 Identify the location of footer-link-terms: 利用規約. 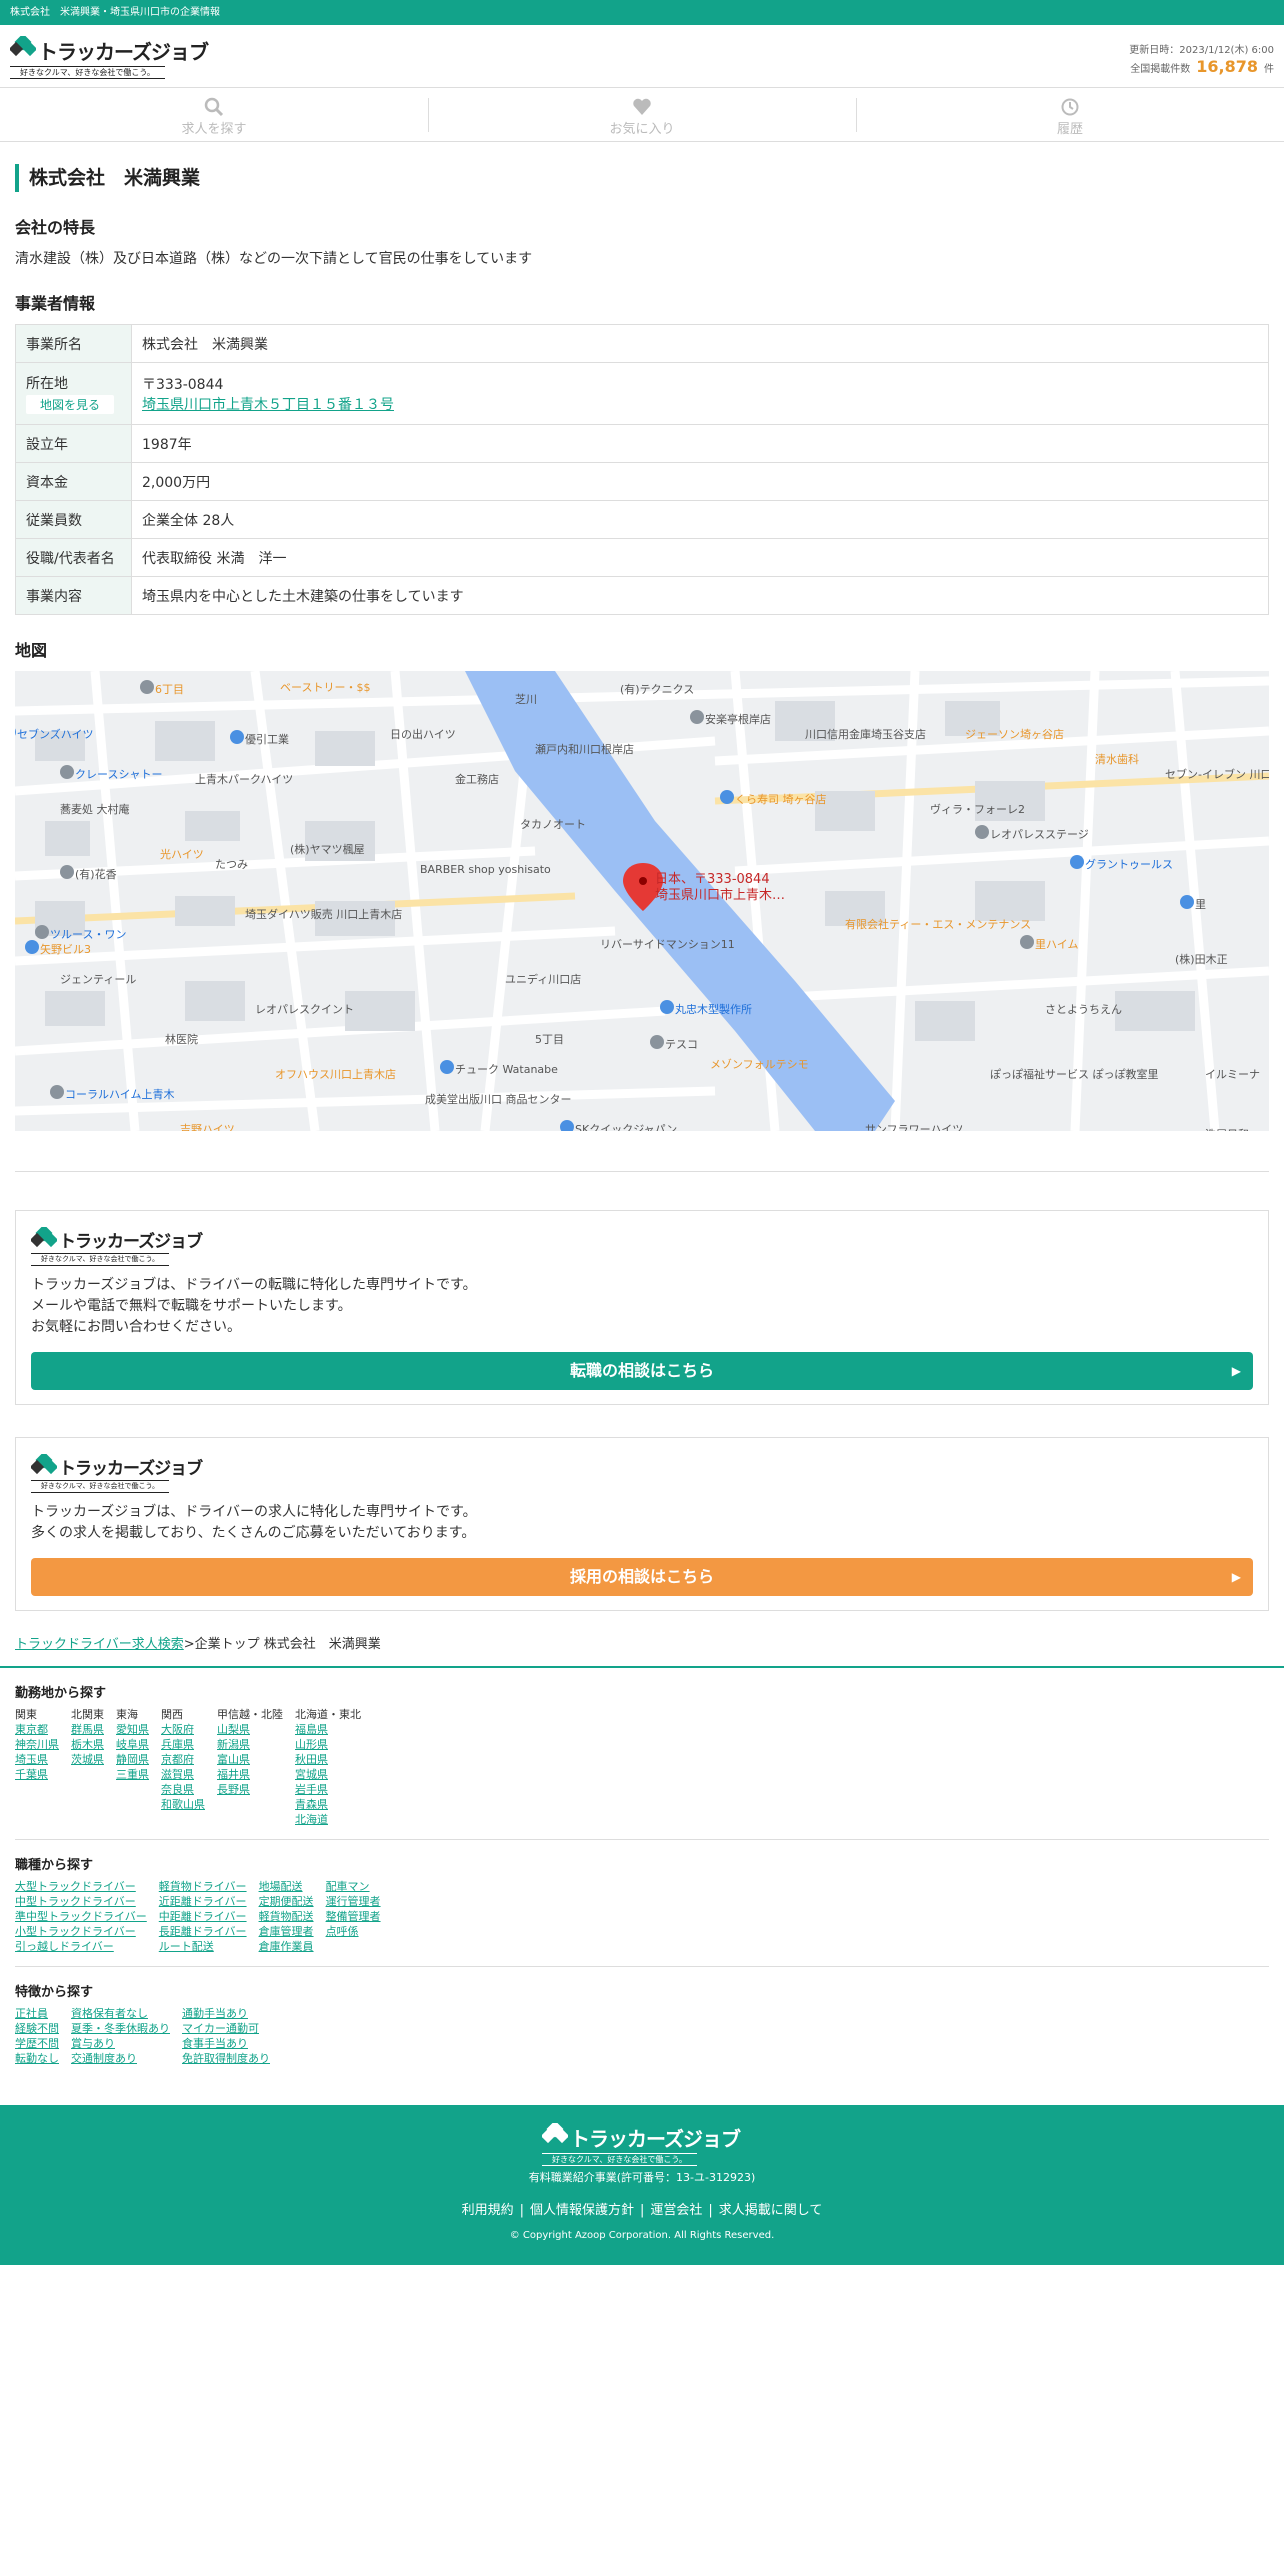
(488, 2210).